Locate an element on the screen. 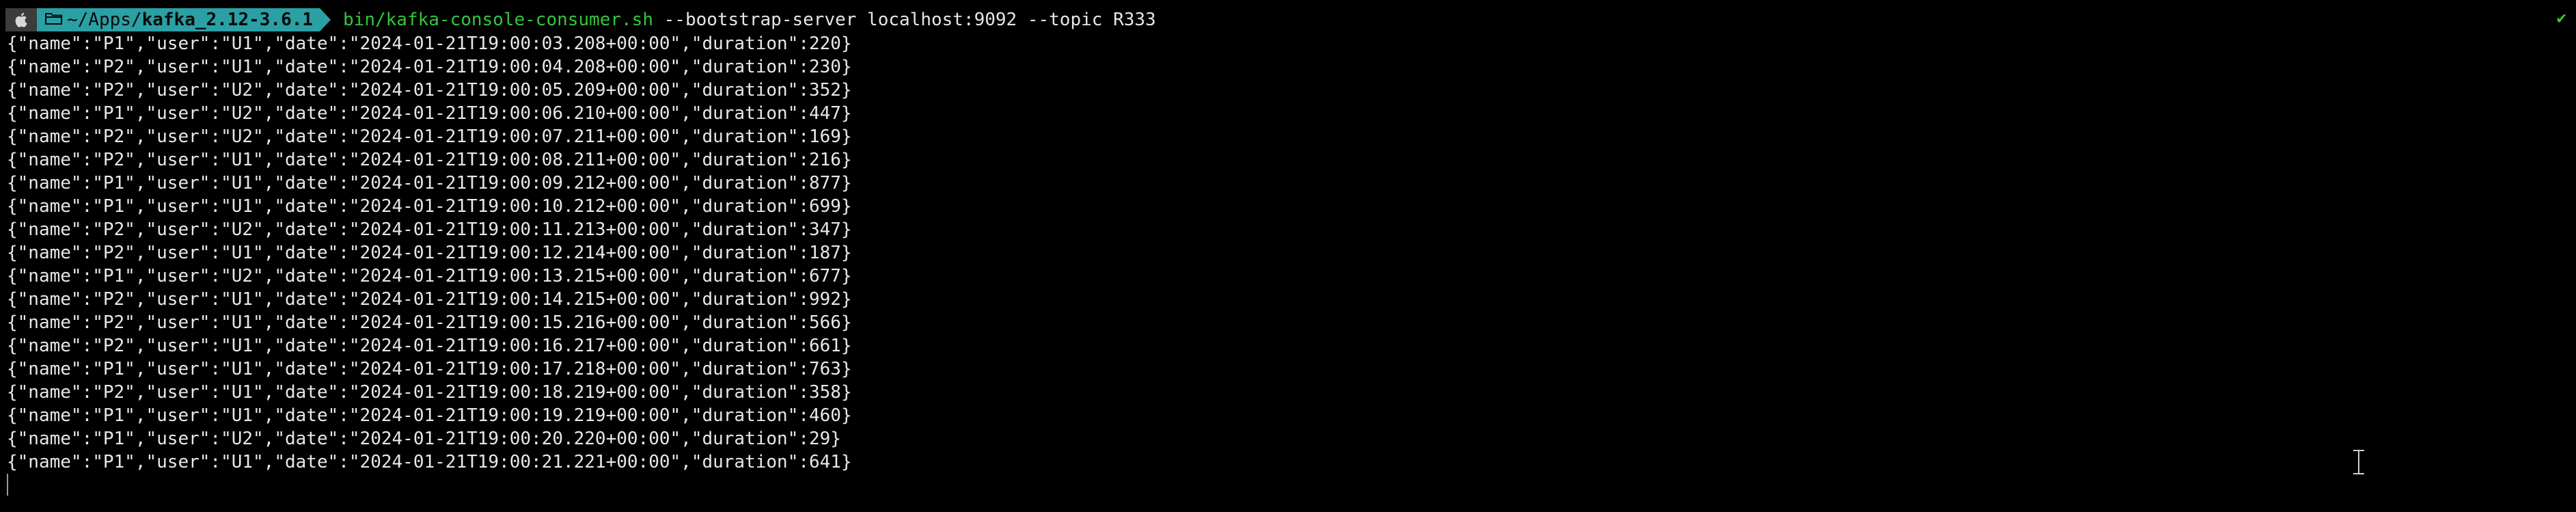  folder-icon is located at coordinates (54, 20).